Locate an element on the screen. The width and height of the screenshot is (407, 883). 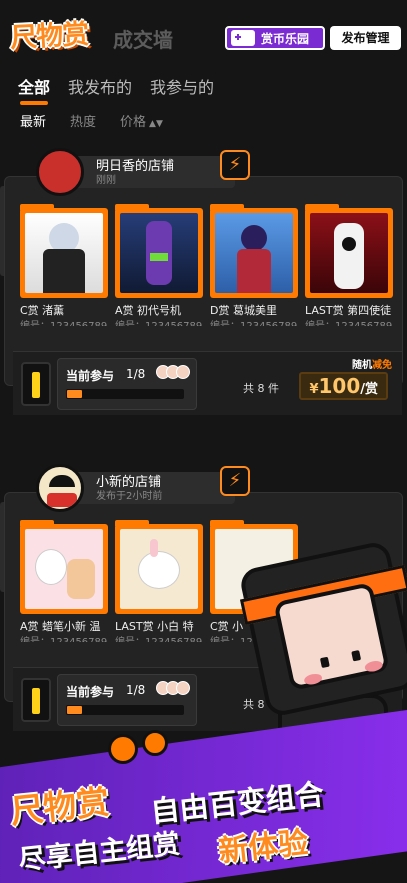
sort-popularity: 热度 is located at coordinates (83, 120).